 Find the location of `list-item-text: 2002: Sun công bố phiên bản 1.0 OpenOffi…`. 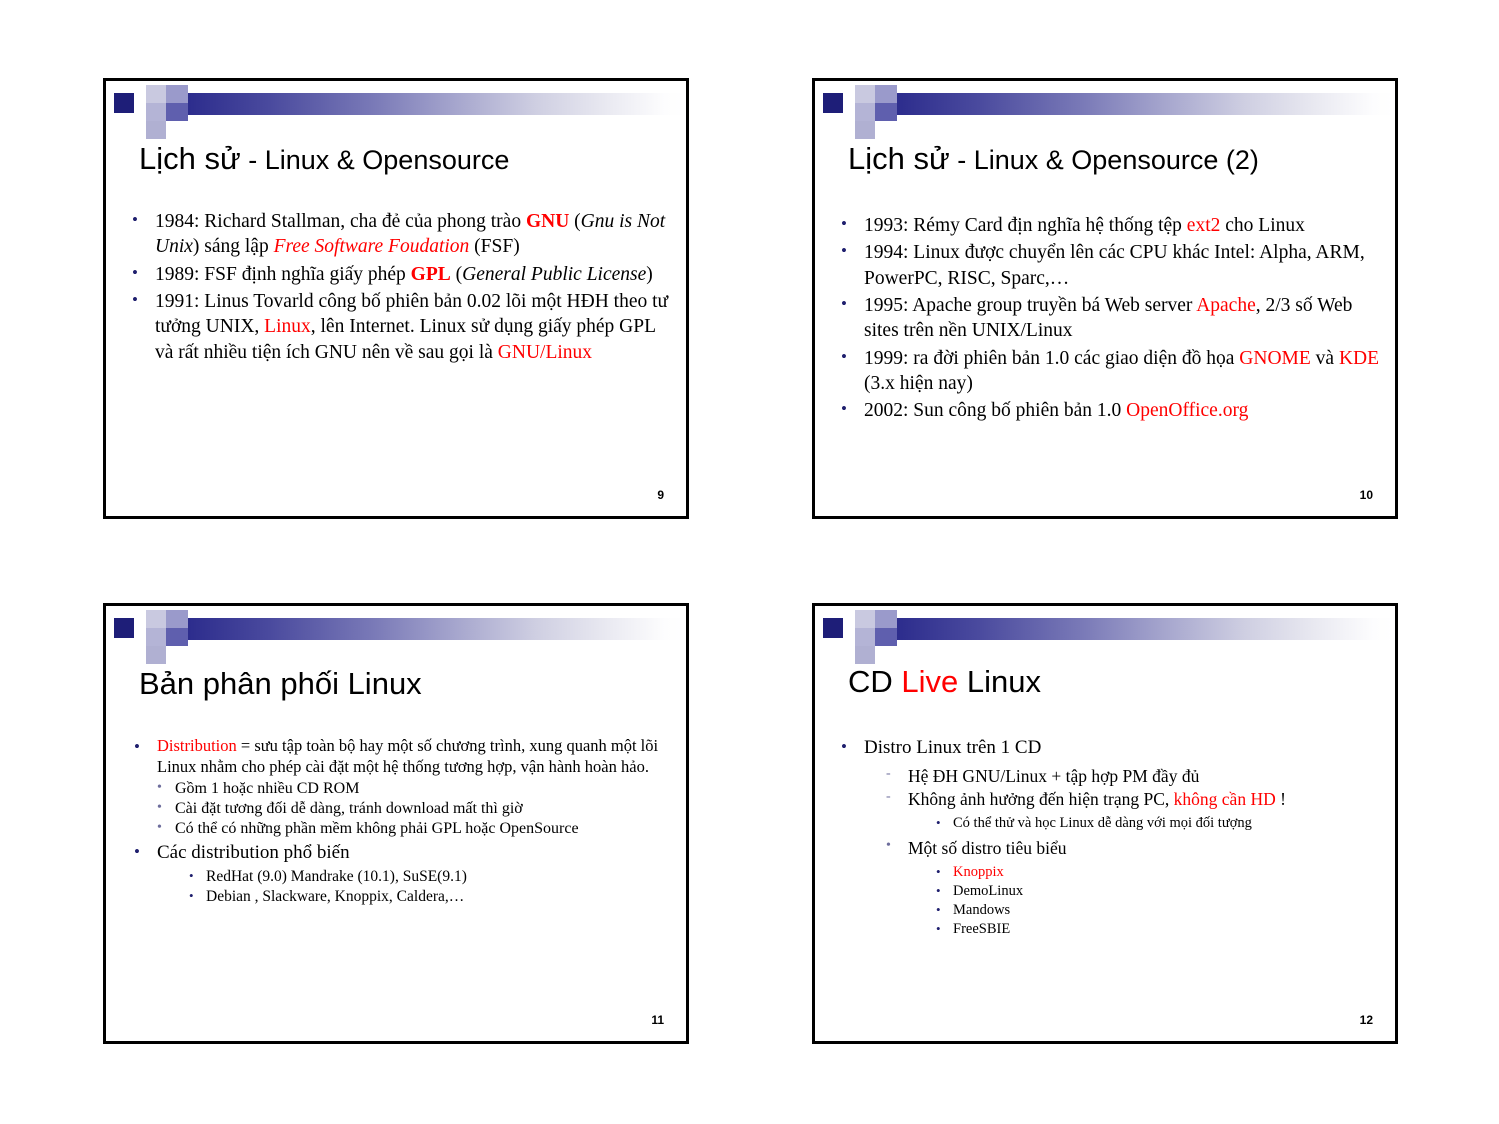

list-item-text: 2002: Sun công bố phiên bản 1.0 OpenOffi… is located at coordinates (1056, 411).